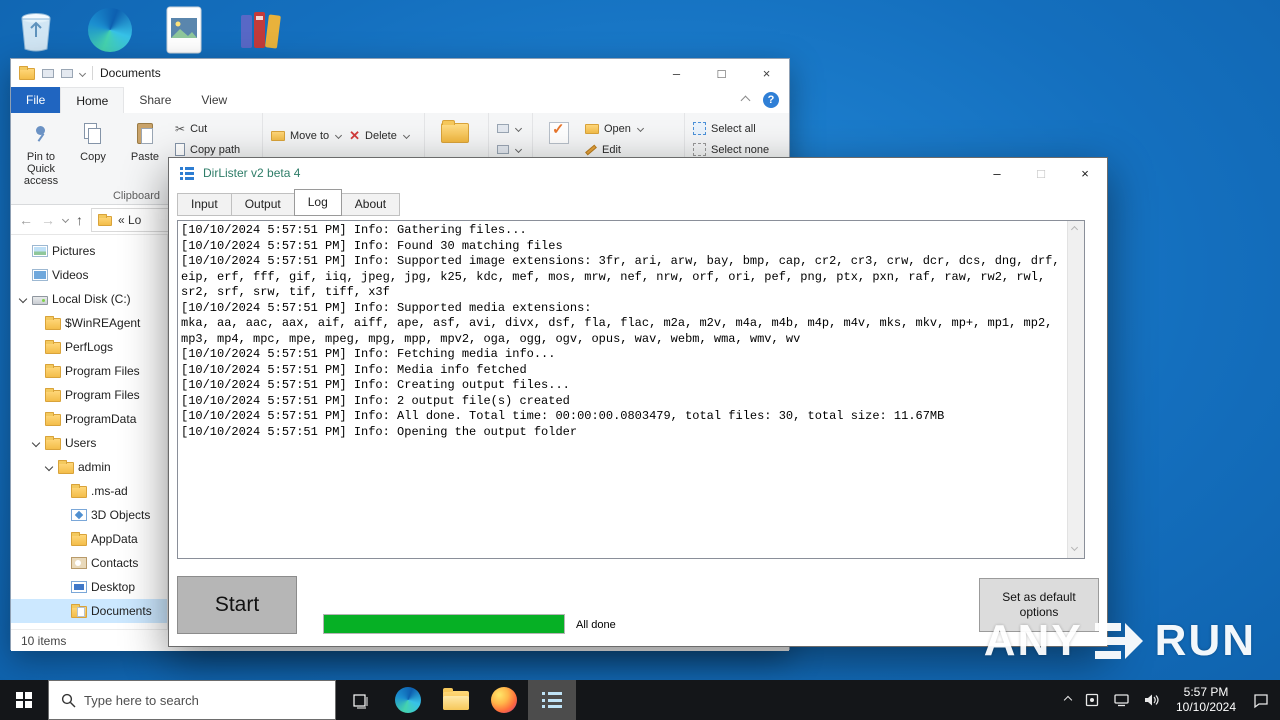 The height and width of the screenshot is (720, 1280). Describe the element at coordinates (214, 100) in the screenshot. I see `explorer-tab-view: View` at that location.